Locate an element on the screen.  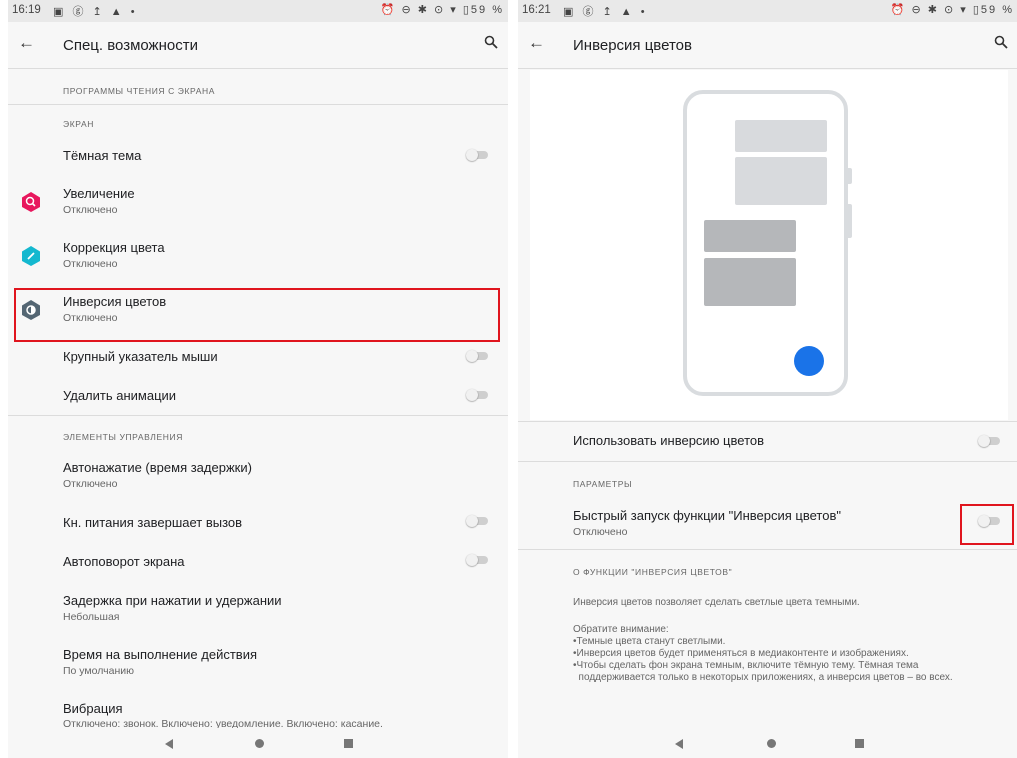
setting-label: Быстрый запуск функции "Инверсия цветов" is located at coordinates (707, 515).